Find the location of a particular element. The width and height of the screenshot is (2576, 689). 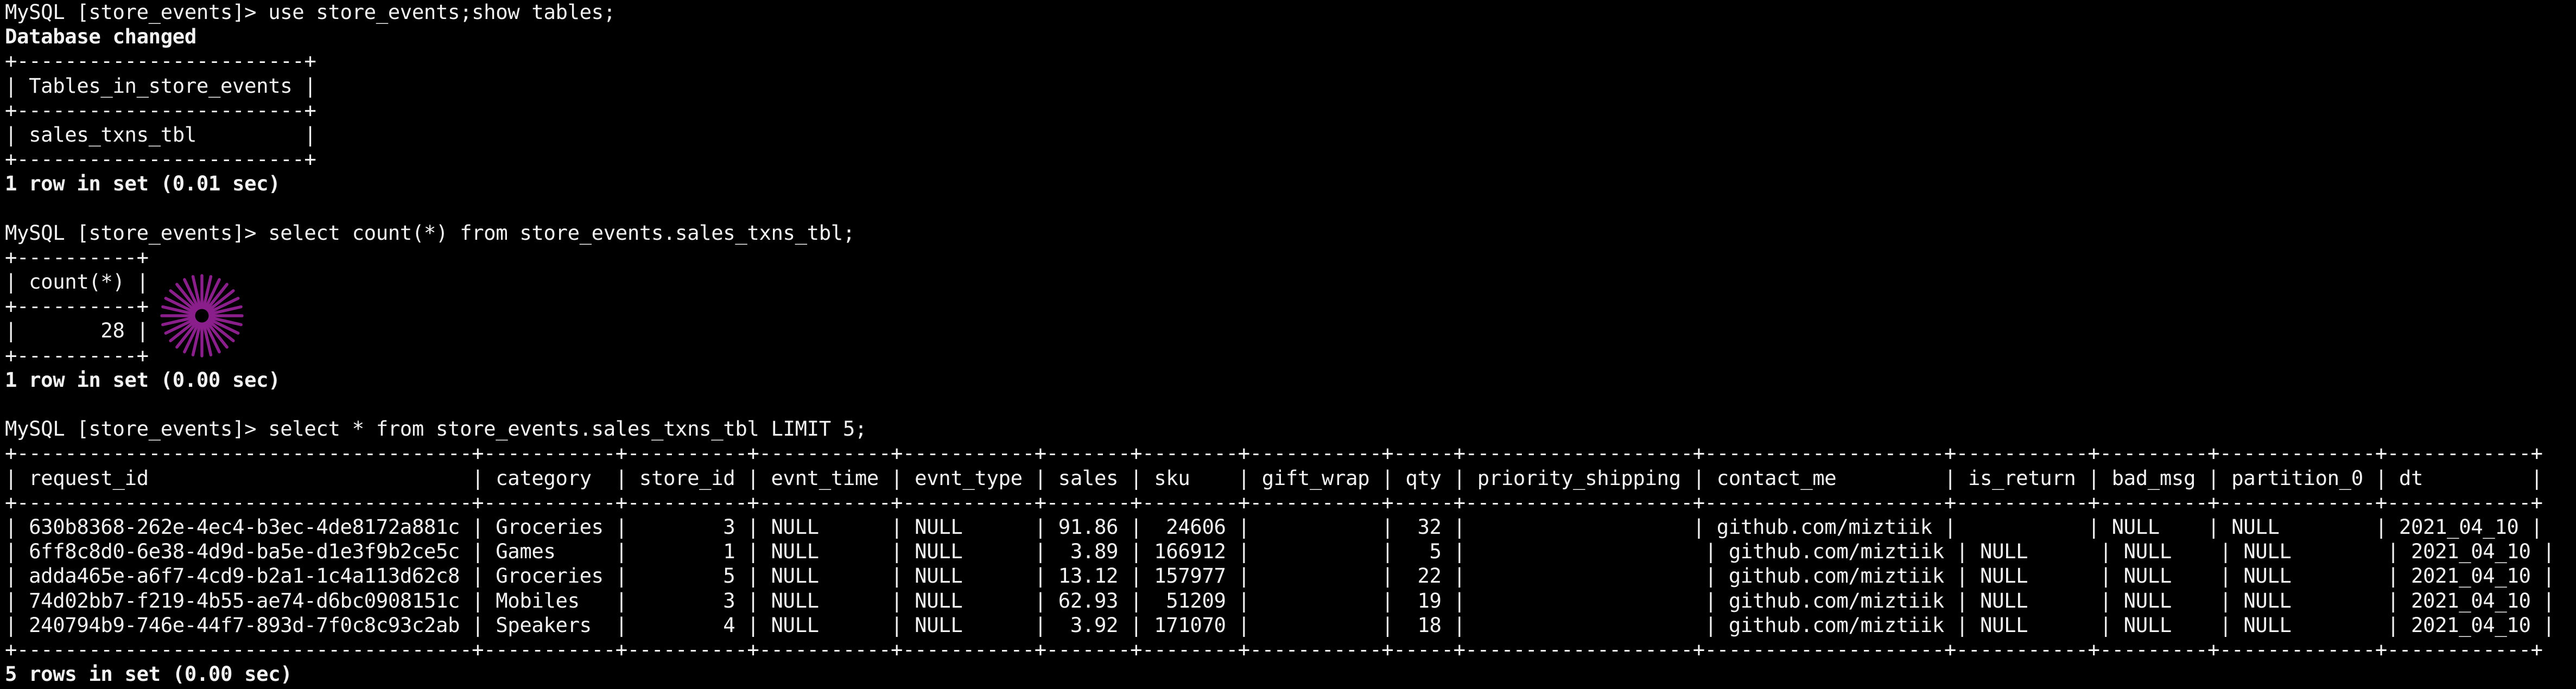

result-summary: 5 rows in set (0.00 sec) is located at coordinates (149, 674).